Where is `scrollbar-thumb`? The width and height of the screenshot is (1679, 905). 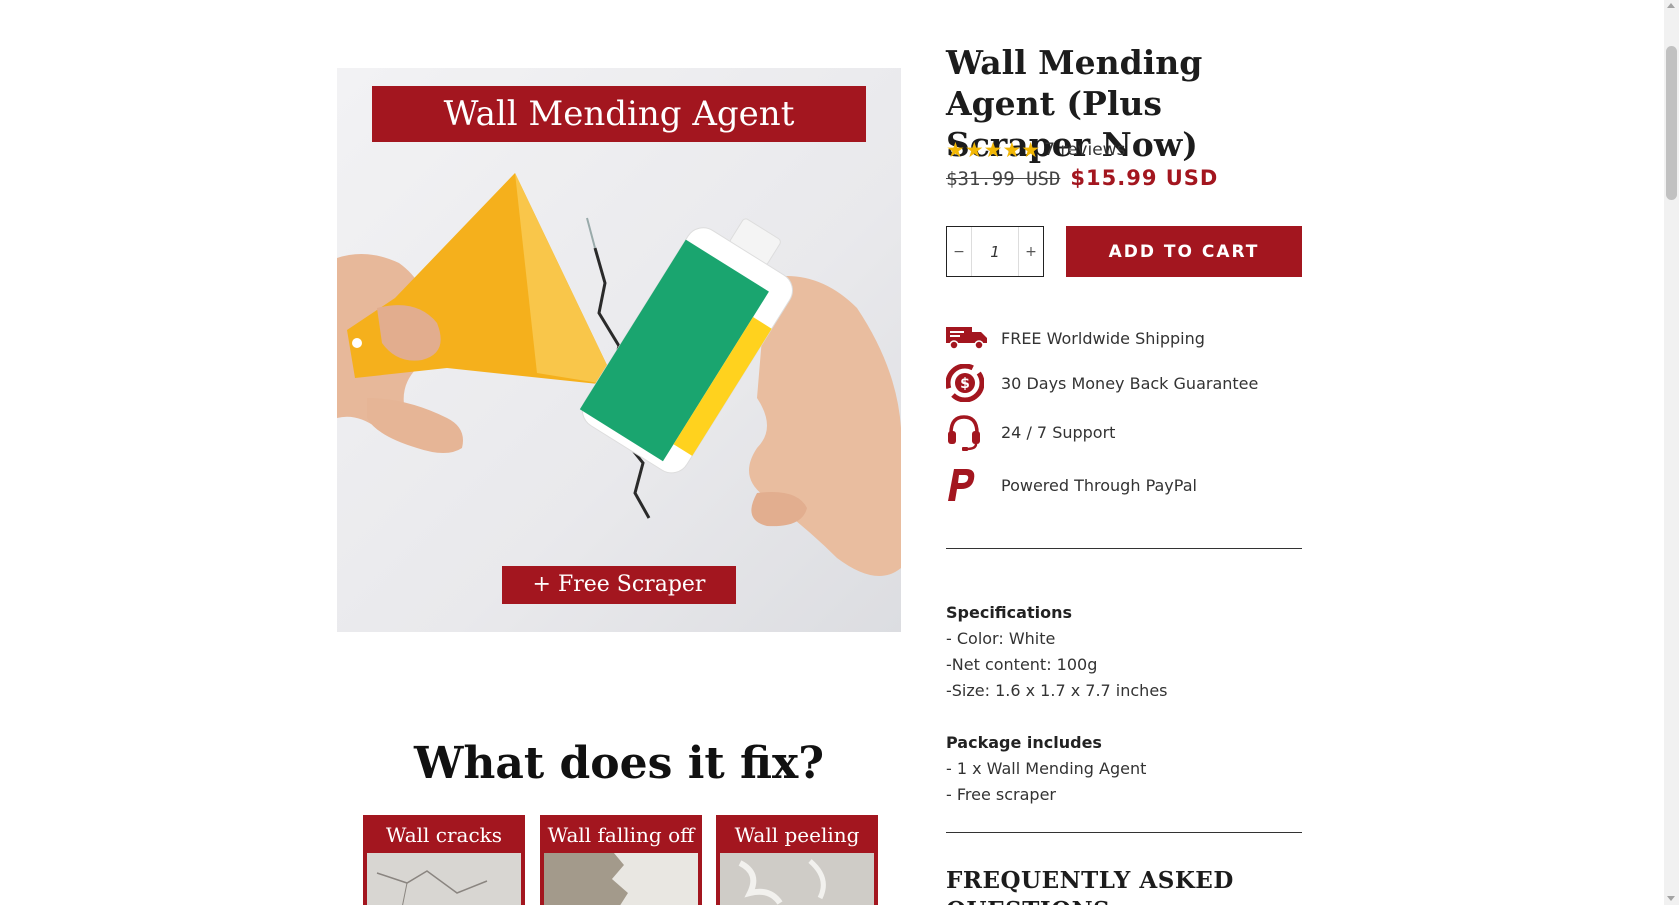
scrollbar-thumb is located at coordinates (1671, 123).